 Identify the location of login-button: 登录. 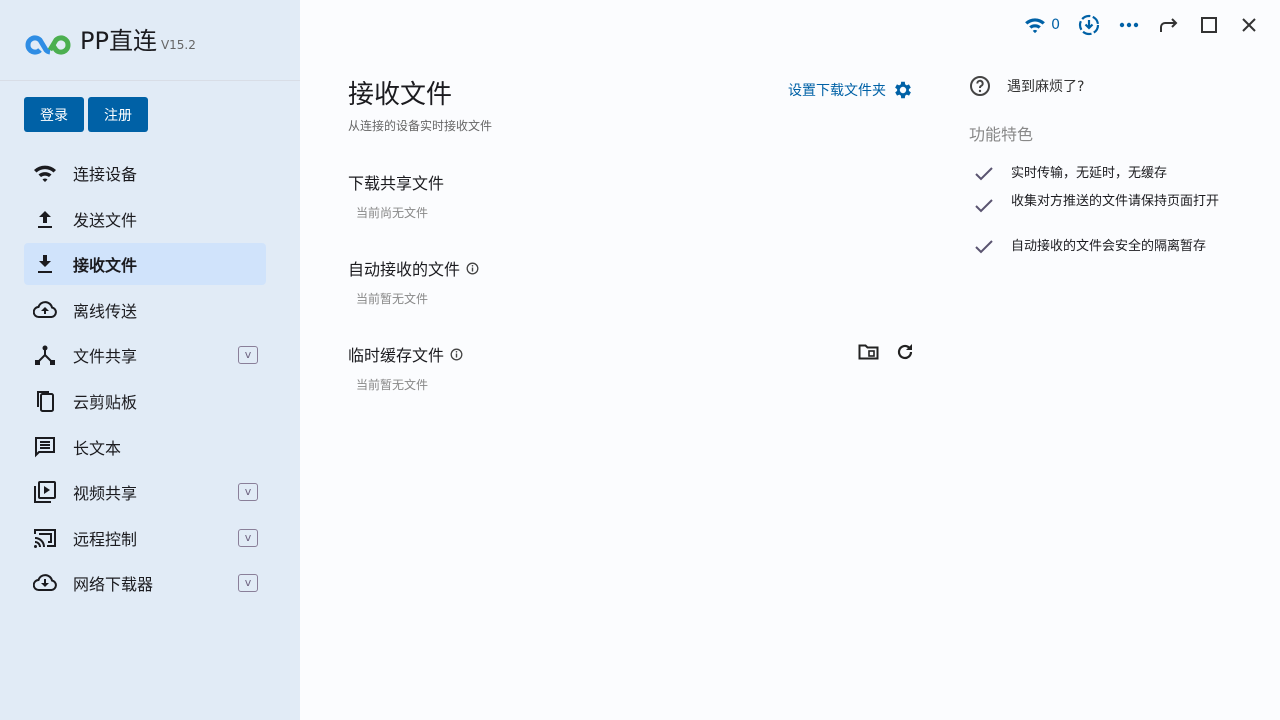
(54, 114).